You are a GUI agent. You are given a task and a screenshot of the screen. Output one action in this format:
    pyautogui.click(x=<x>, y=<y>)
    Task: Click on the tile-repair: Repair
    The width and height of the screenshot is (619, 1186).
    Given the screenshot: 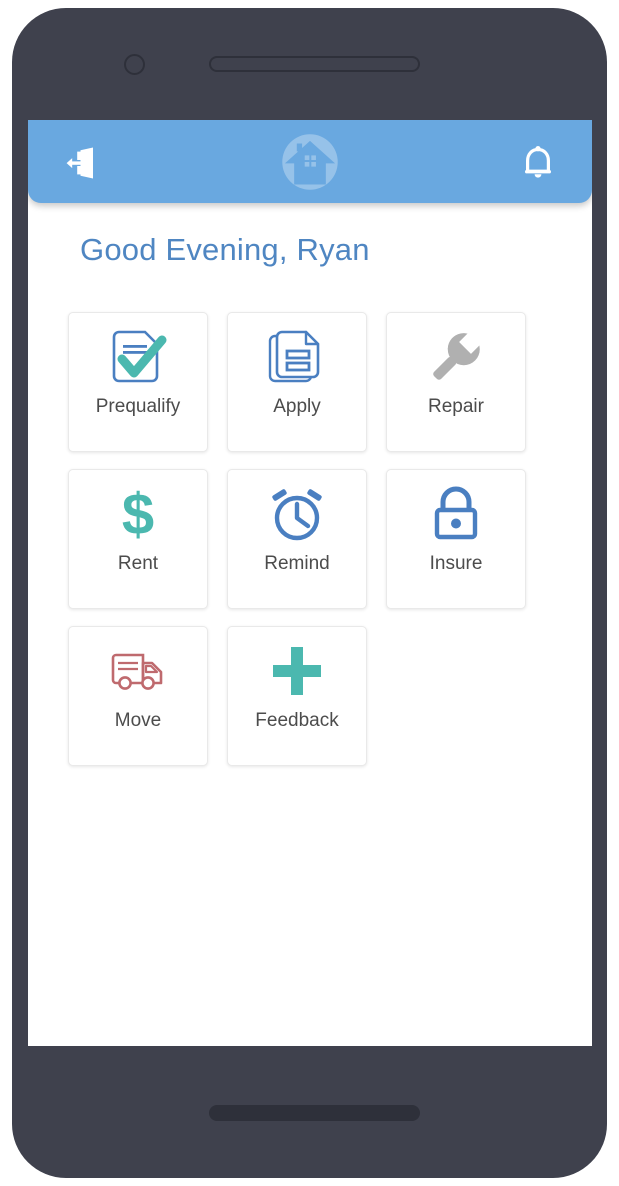 What is the action you would take?
    pyautogui.click(x=456, y=382)
    